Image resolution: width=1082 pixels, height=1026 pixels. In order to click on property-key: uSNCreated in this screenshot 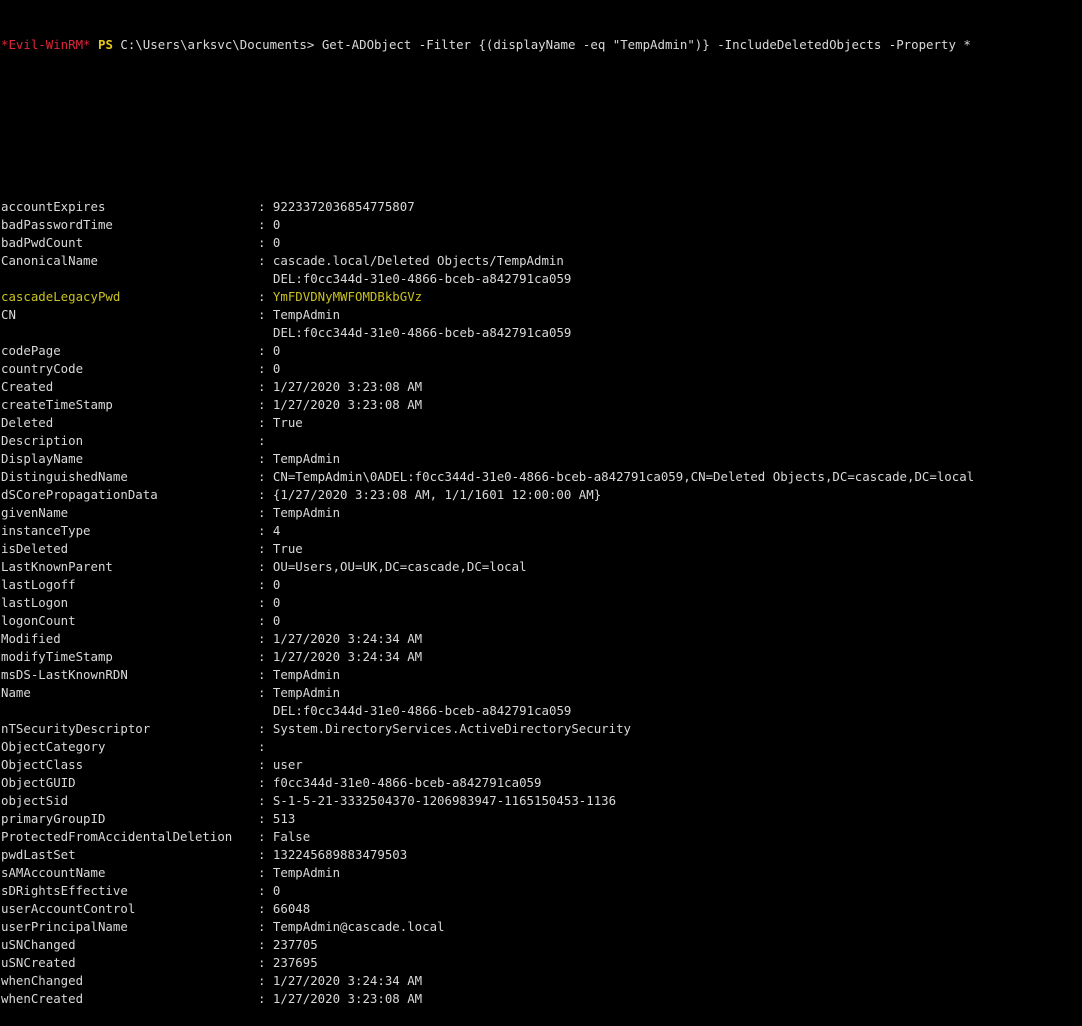, I will do `click(38, 962)`.